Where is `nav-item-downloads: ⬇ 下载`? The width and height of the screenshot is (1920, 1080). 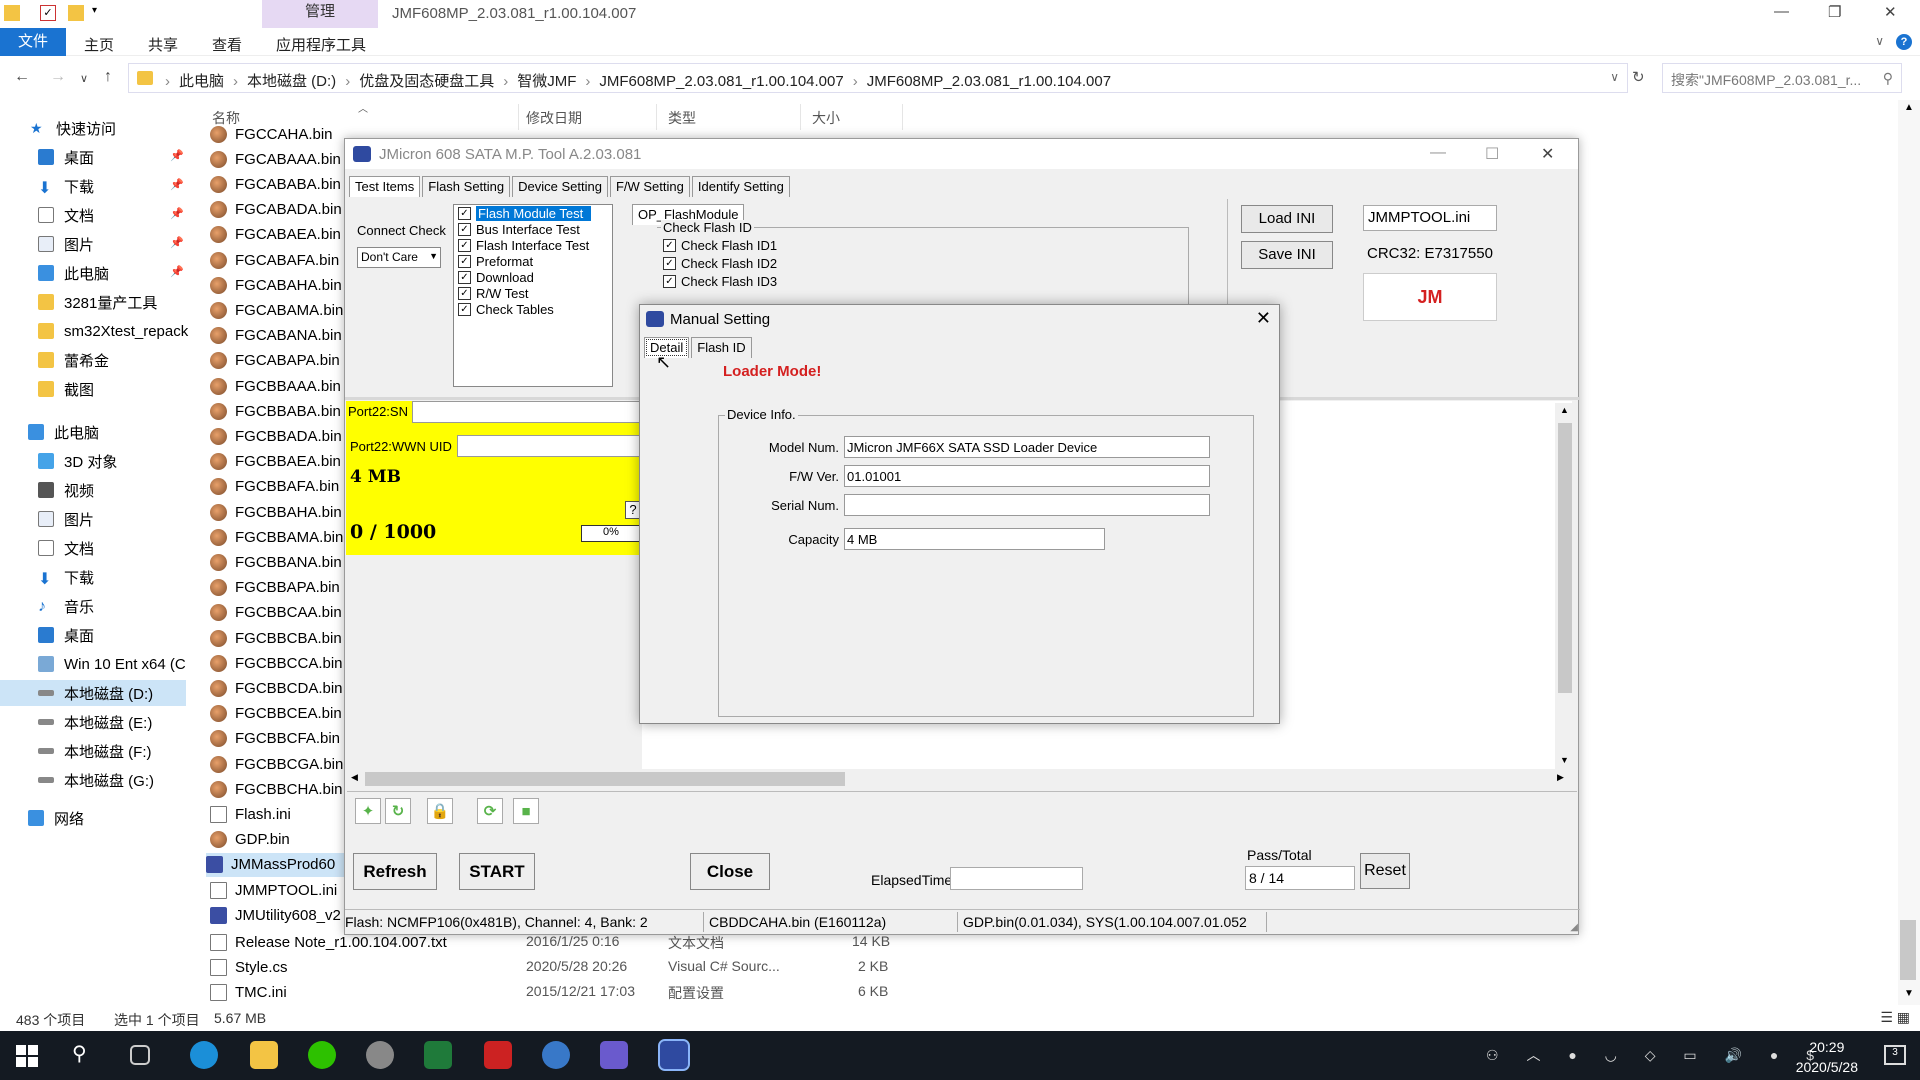 nav-item-downloads: ⬇ 下载 is located at coordinates (66, 577).